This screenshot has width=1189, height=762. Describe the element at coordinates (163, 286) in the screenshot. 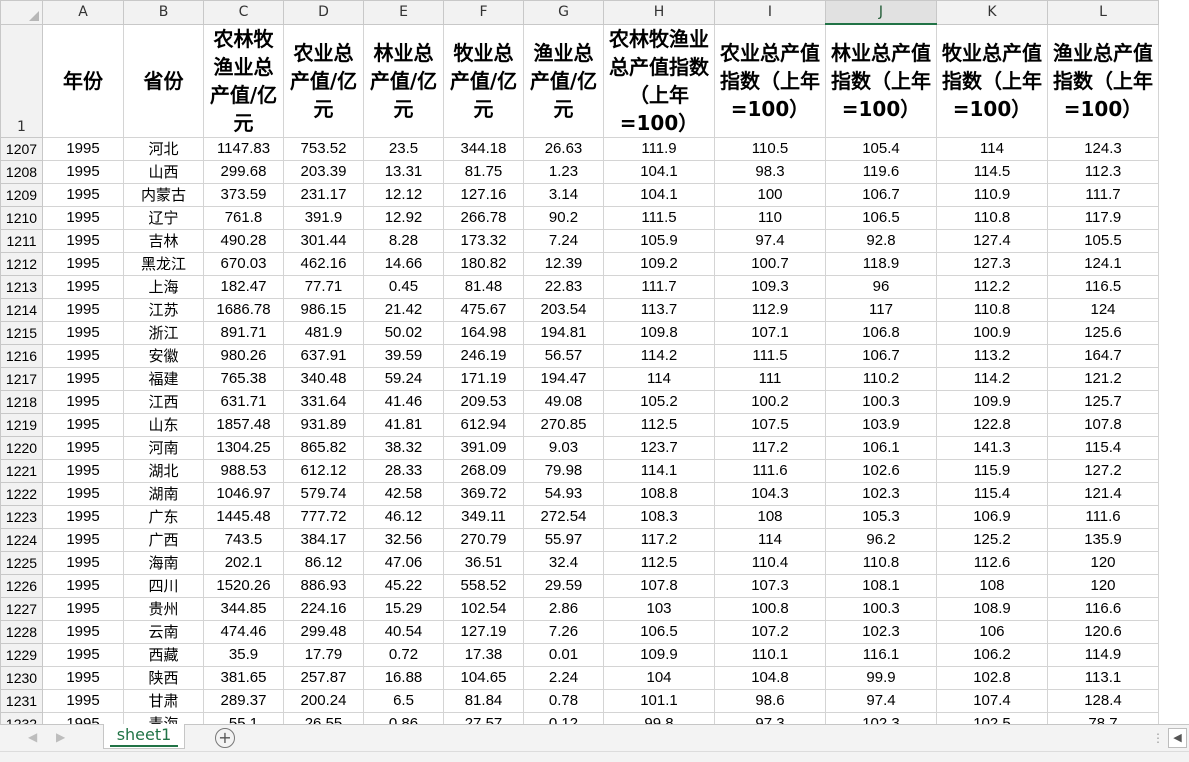

I see `data-cell: 上海` at that location.